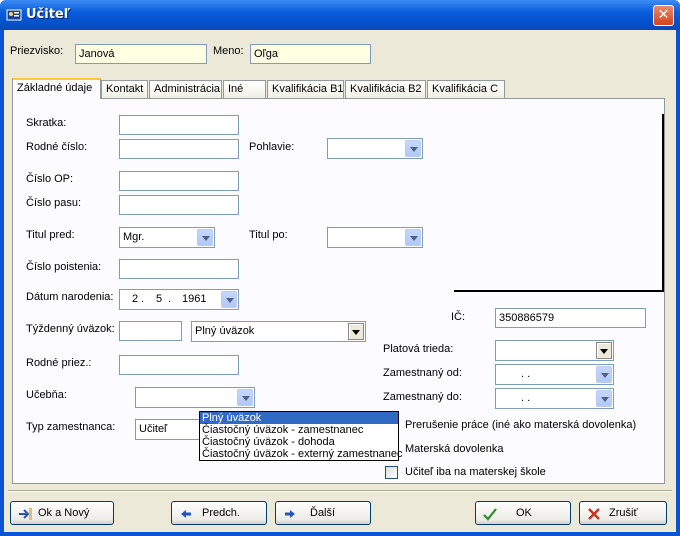 This screenshot has width=680, height=536. What do you see at coordinates (179, 269) in the screenshot?
I see `insurance-field` at bounding box center [179, 269].